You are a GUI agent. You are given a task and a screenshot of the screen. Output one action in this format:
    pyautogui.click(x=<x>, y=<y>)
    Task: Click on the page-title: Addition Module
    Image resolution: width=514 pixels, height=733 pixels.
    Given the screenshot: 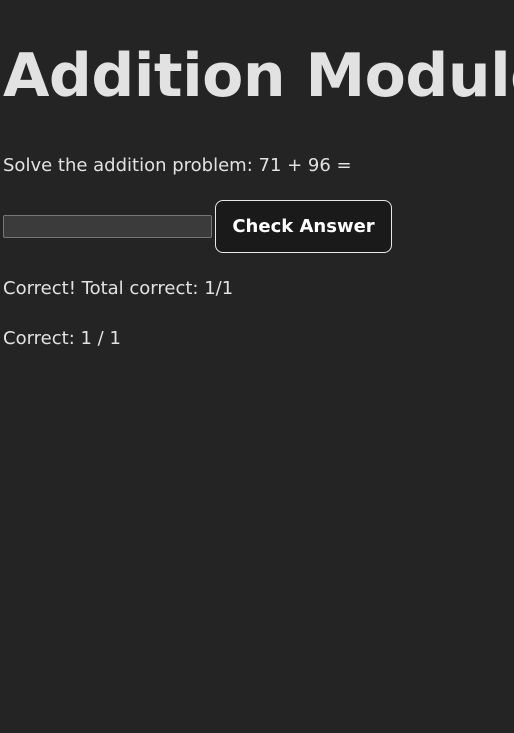 What is the action you would take?
    pyautogui.click(x=258, y=76)
    